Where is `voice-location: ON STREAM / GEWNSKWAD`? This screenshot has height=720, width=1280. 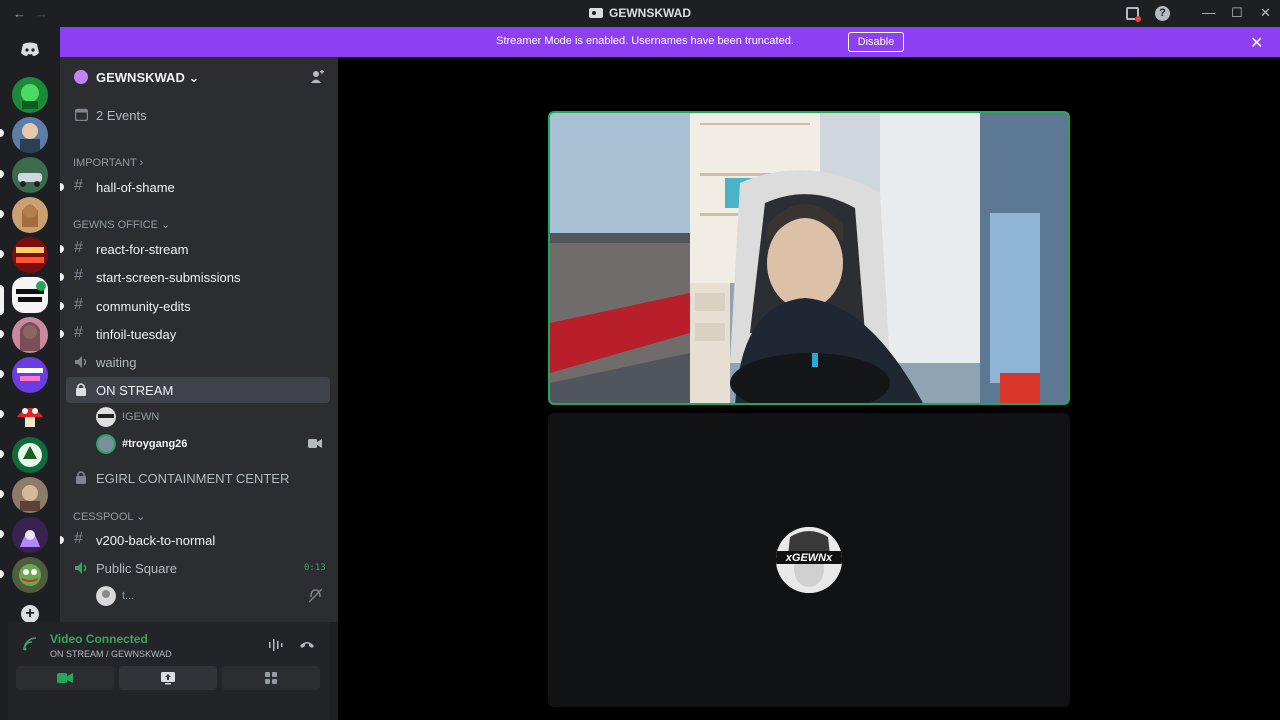
voice-location: ON STREAM / GEWNSKWAD is located at coordinates (111, 654).